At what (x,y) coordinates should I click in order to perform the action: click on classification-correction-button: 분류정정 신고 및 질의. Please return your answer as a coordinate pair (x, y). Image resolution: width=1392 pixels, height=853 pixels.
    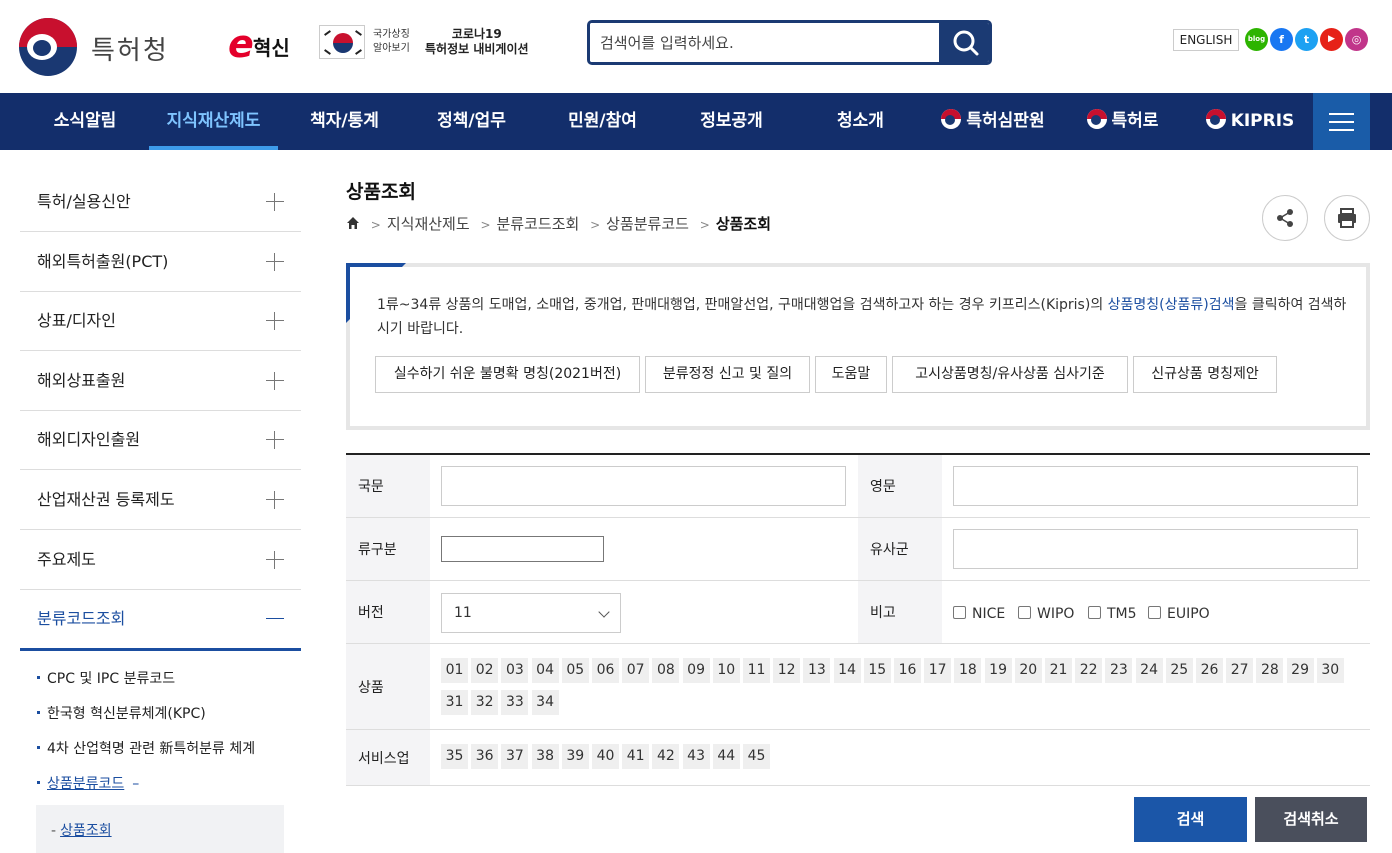
    Looking at the image, I should click on (727, 374).